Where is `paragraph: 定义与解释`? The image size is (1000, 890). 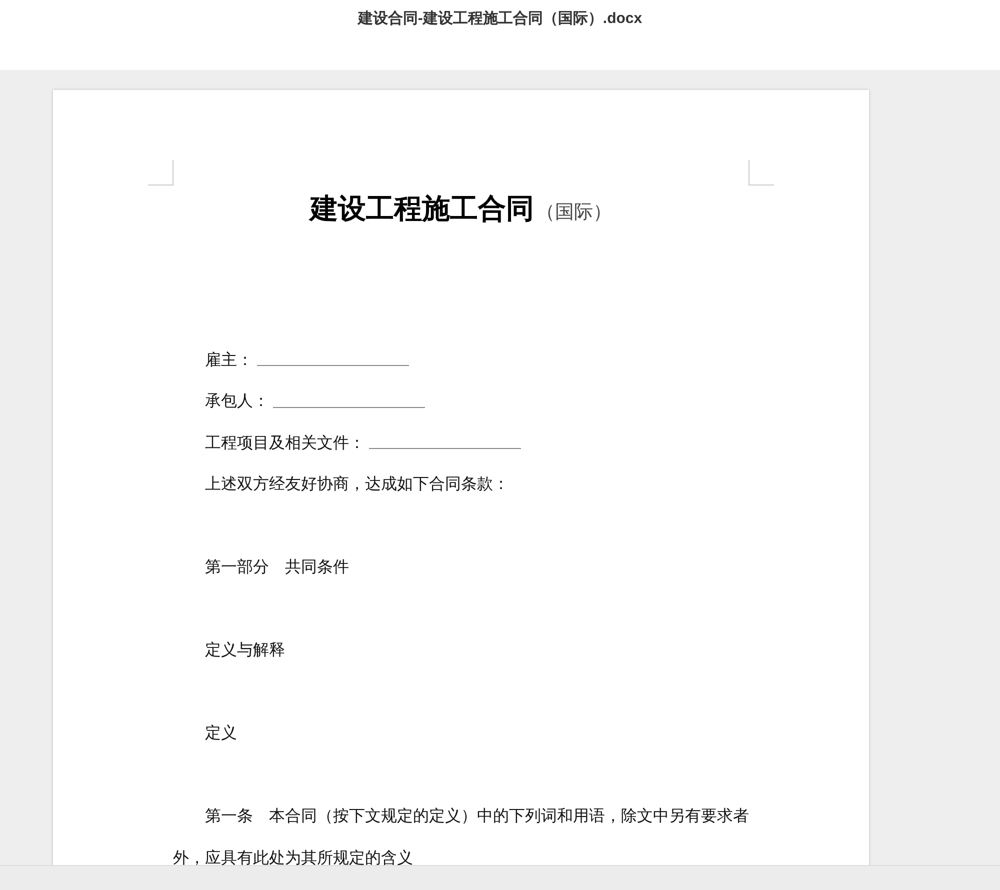
paragraph: 定义与解释 is located at coordinates (245, 650).